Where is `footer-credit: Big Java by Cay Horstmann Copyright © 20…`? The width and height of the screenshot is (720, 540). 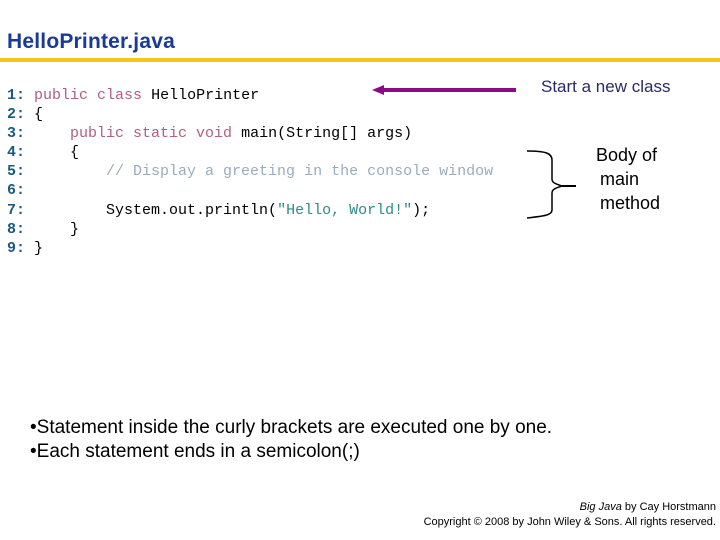
footer-credit: Big Java by Cay Horstmann Copyright © 20… is located at coordinates (570, 515).